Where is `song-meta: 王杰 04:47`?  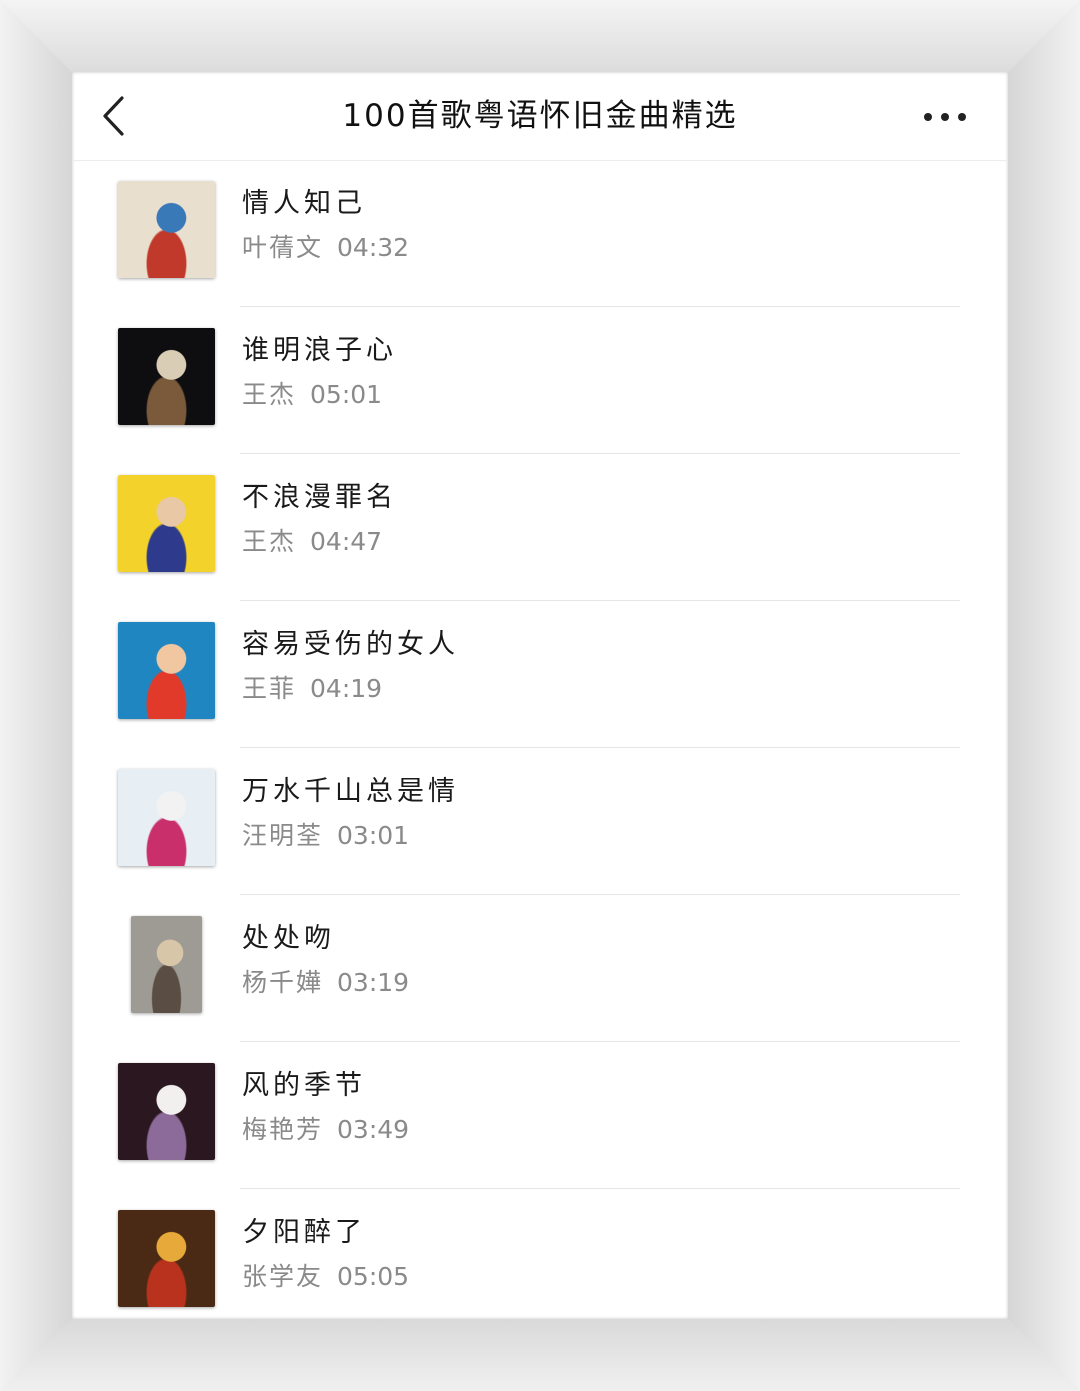
song-meta: 王杰 04:47 is located at coordinates (605, 542).